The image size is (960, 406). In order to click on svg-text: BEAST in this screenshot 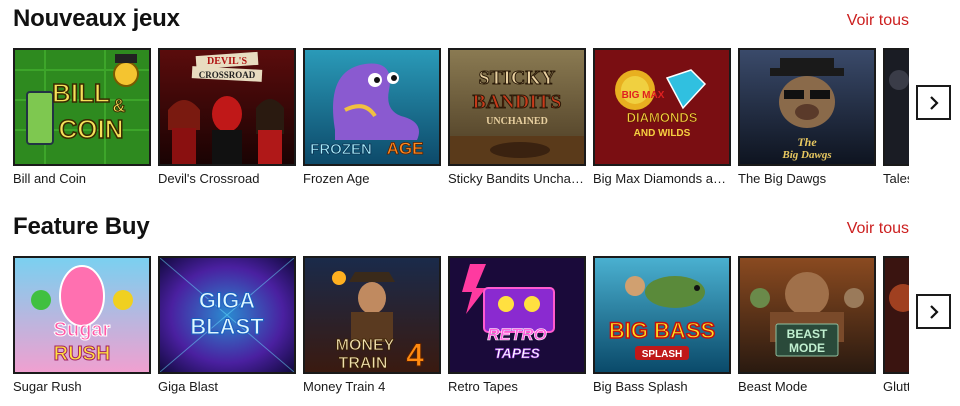, I will do `click(807, 334)`.